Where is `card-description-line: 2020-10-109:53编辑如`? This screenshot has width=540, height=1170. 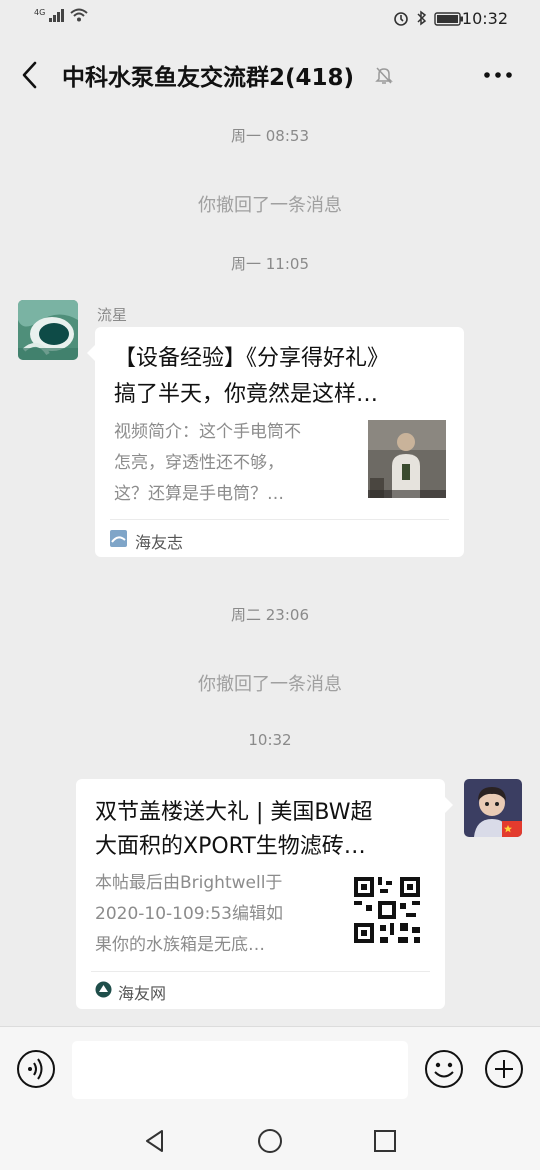
card-description-line: 2020-10-109:53编辑如 is located at coordinates (189, 914).